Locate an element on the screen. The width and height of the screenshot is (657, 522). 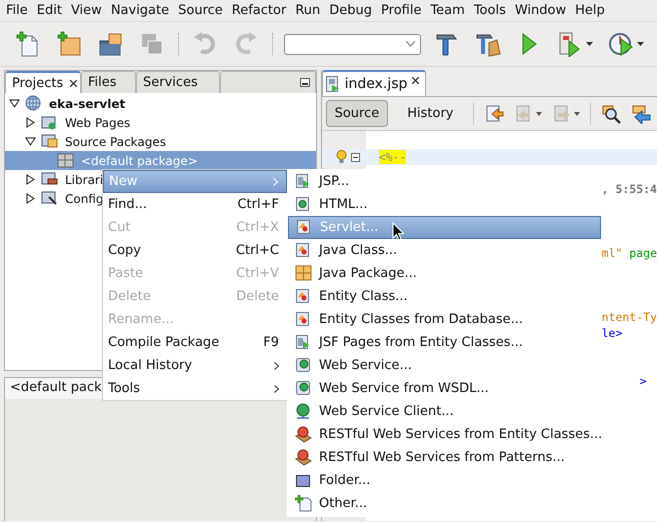
tree-item: Source Packages is located at coordinates (115, 141).